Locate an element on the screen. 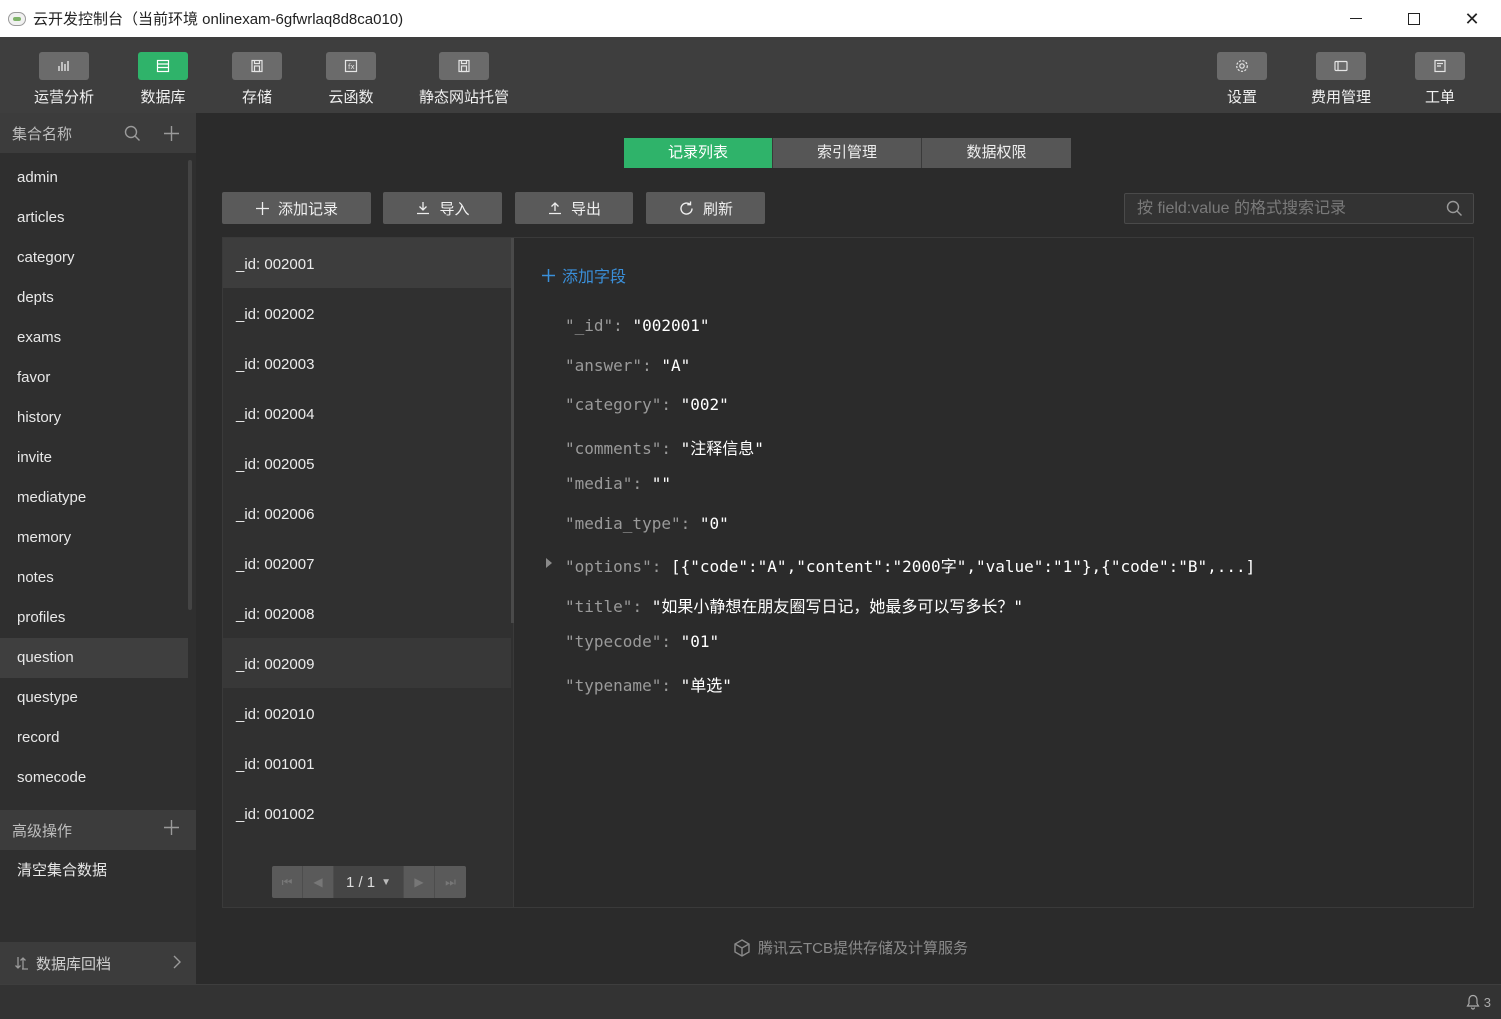  record-item: _id: 002007 is located at coordinates (367, 563).